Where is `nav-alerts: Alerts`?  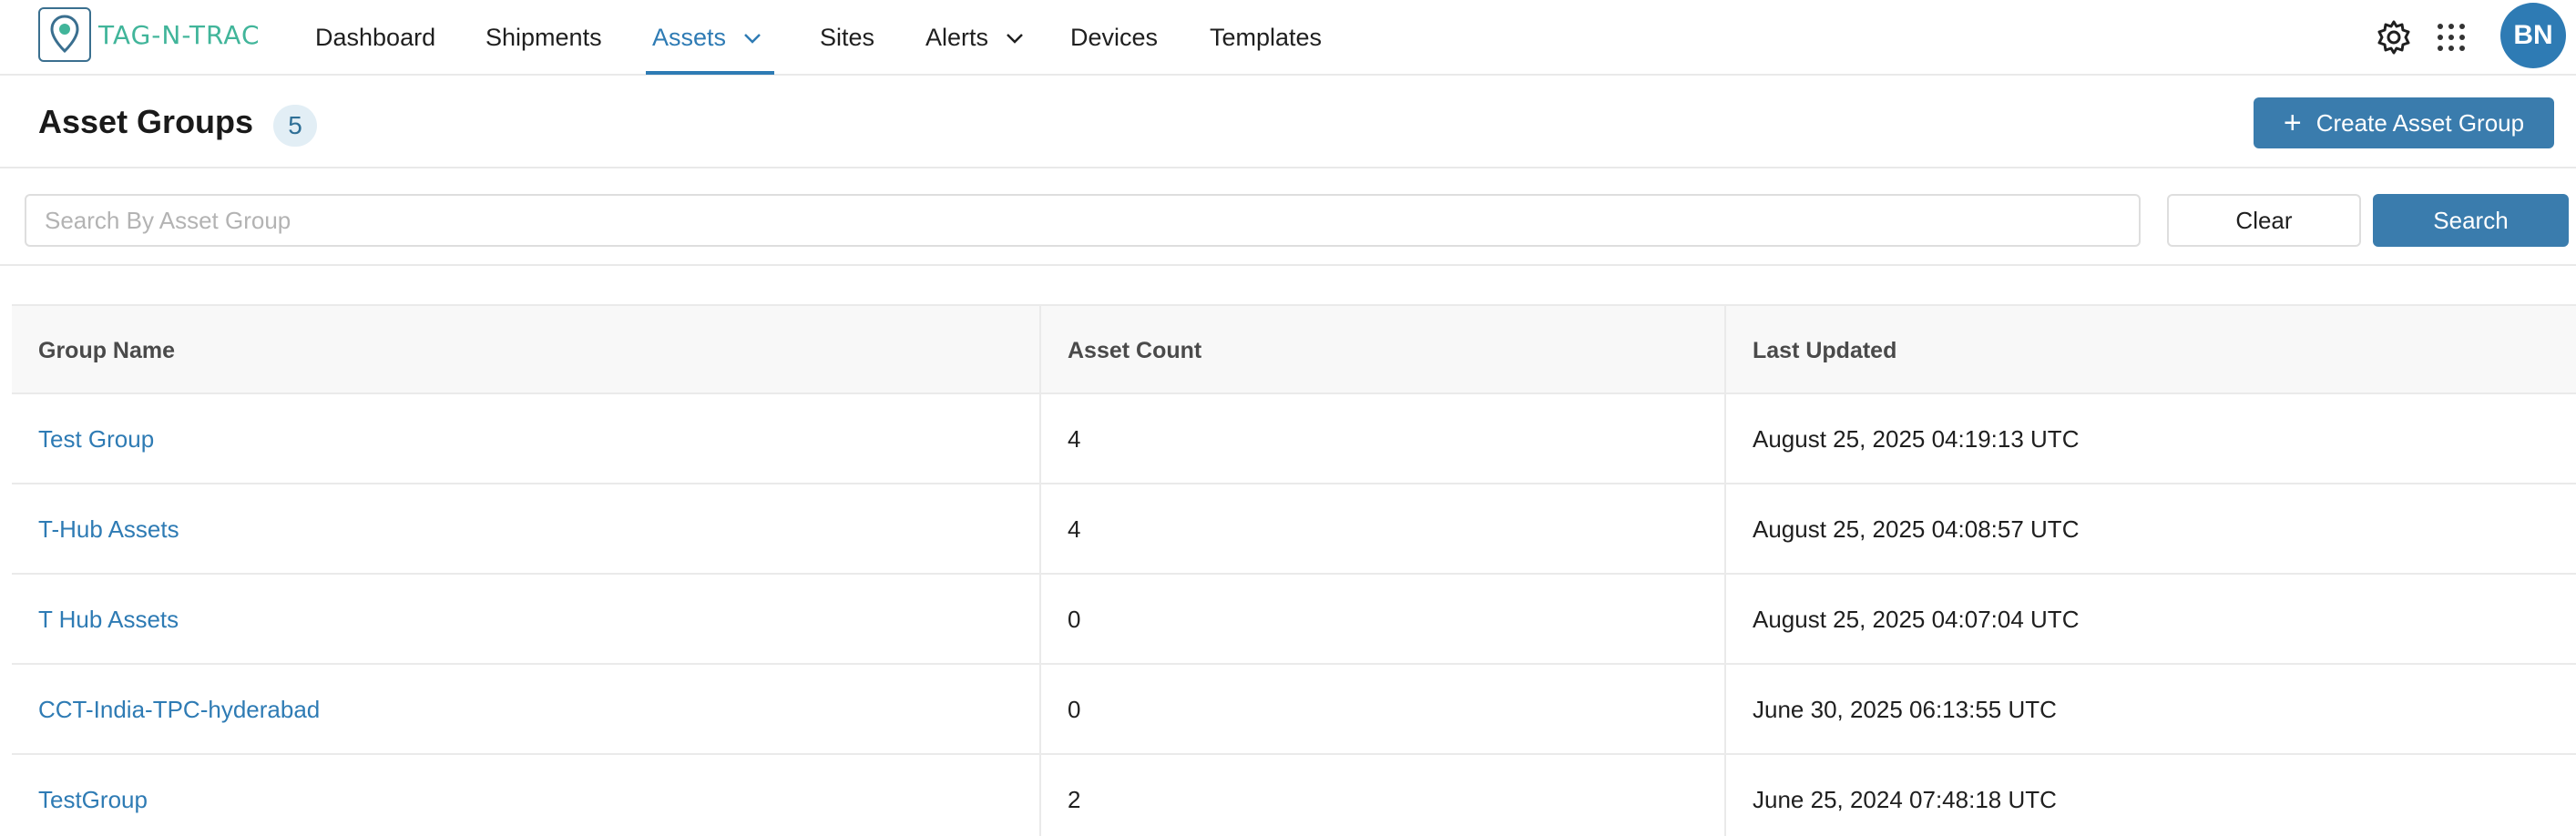 nav-alerts: Alerts is located at coordinates (975, 38).